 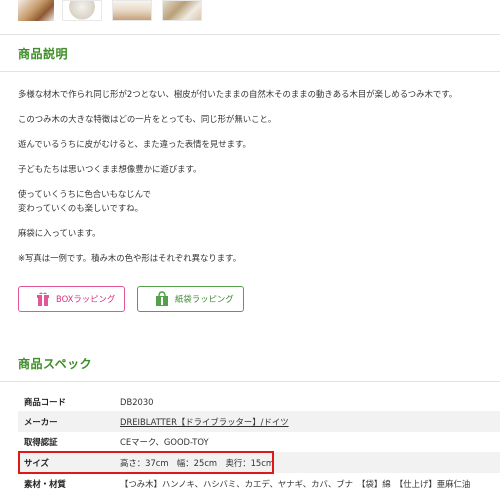 I want to click on maker-link: DREIBLATTER【ドライブラッター】/ドイツ, so click(x=204, y=422).